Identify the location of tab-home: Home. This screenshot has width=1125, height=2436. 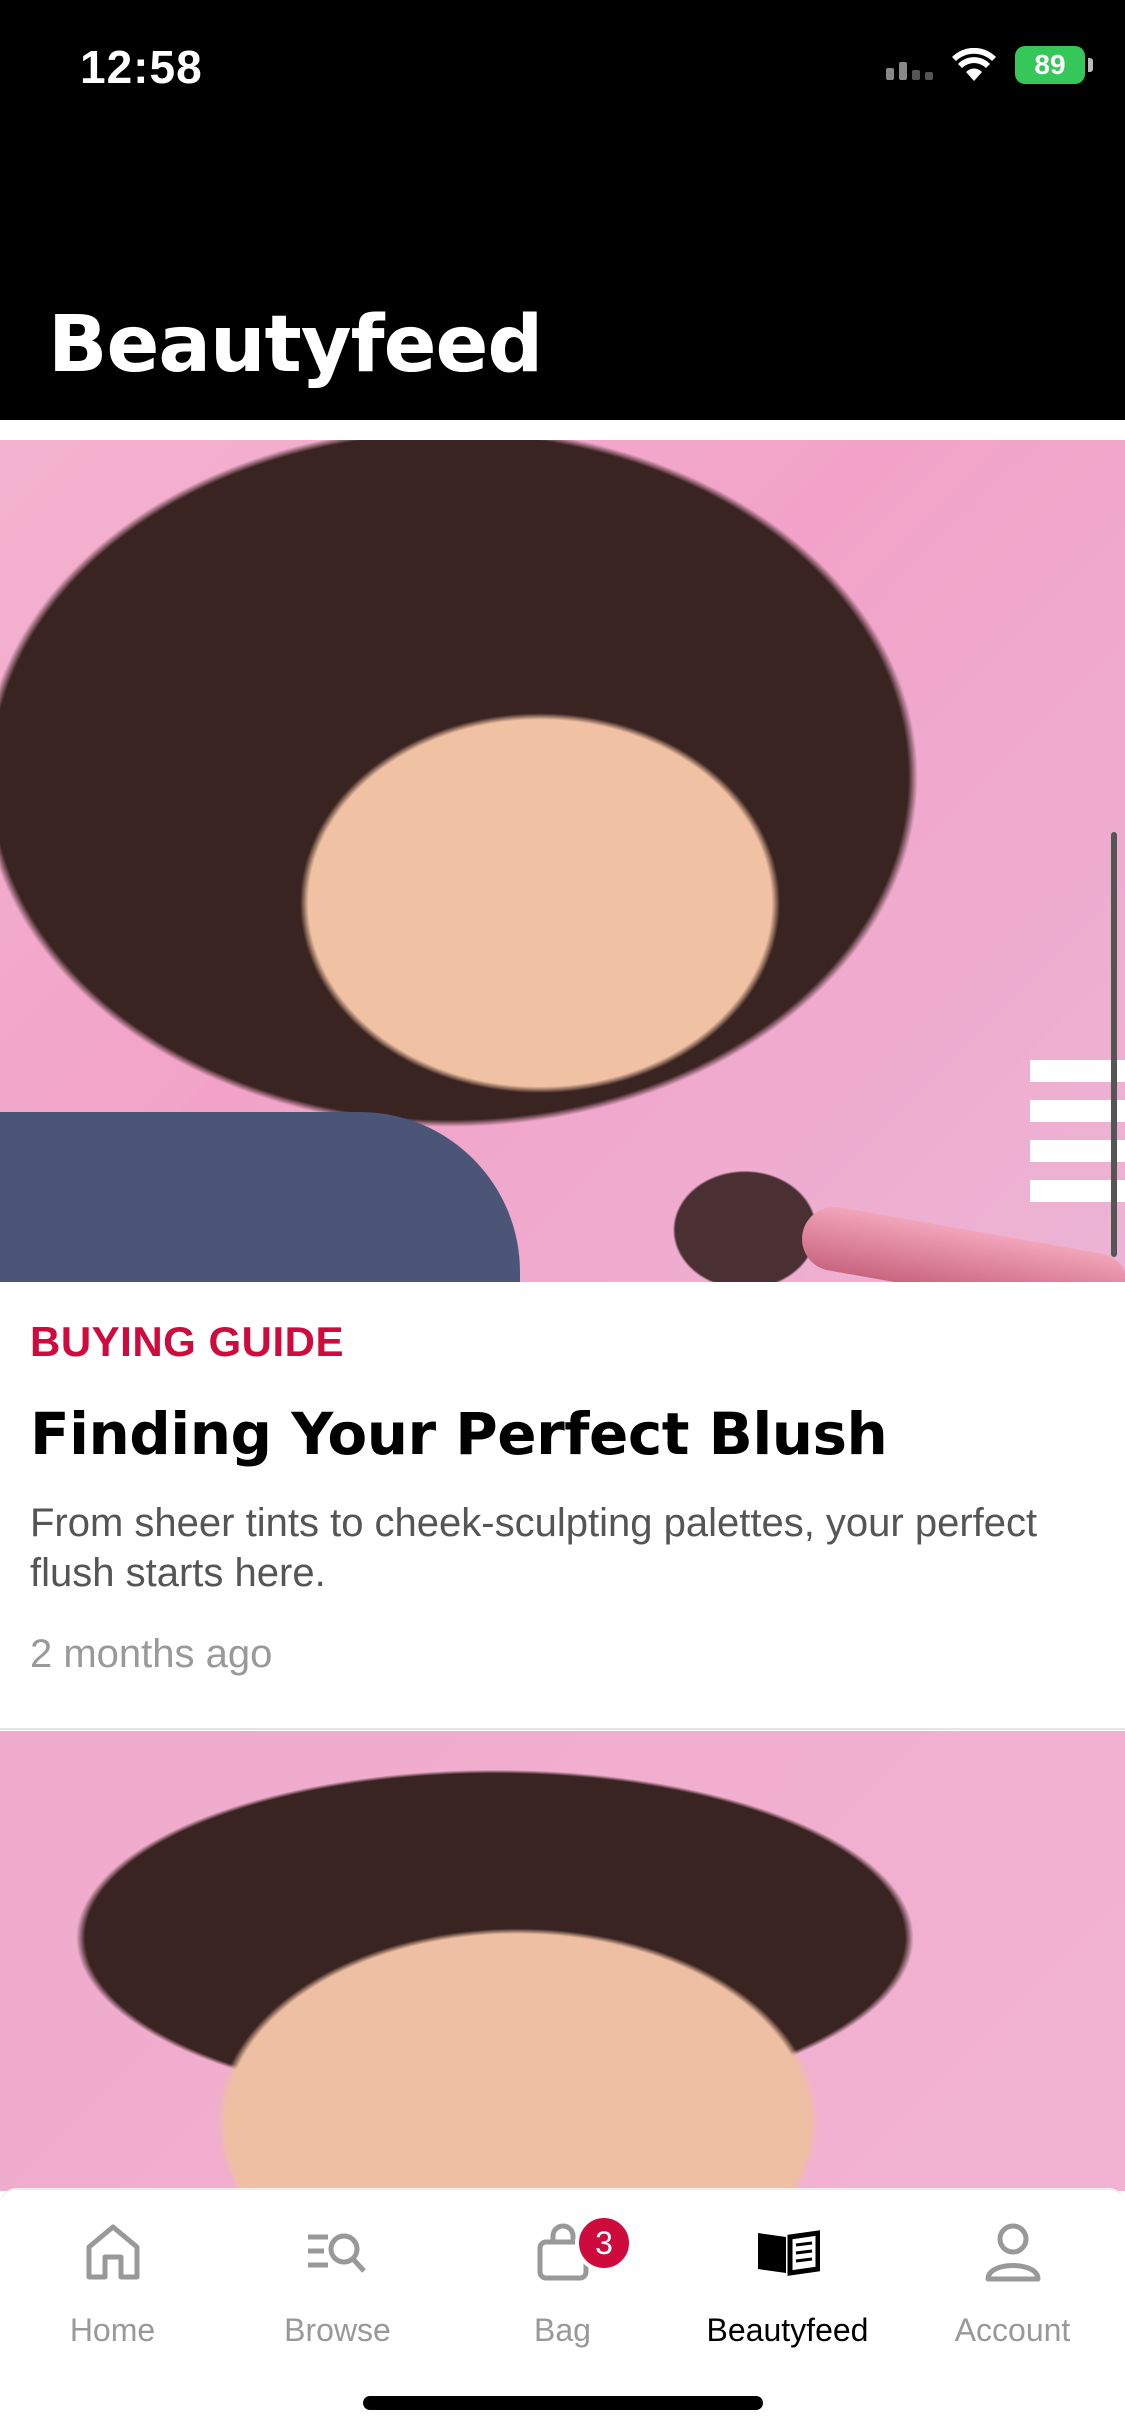
(112, 2280).